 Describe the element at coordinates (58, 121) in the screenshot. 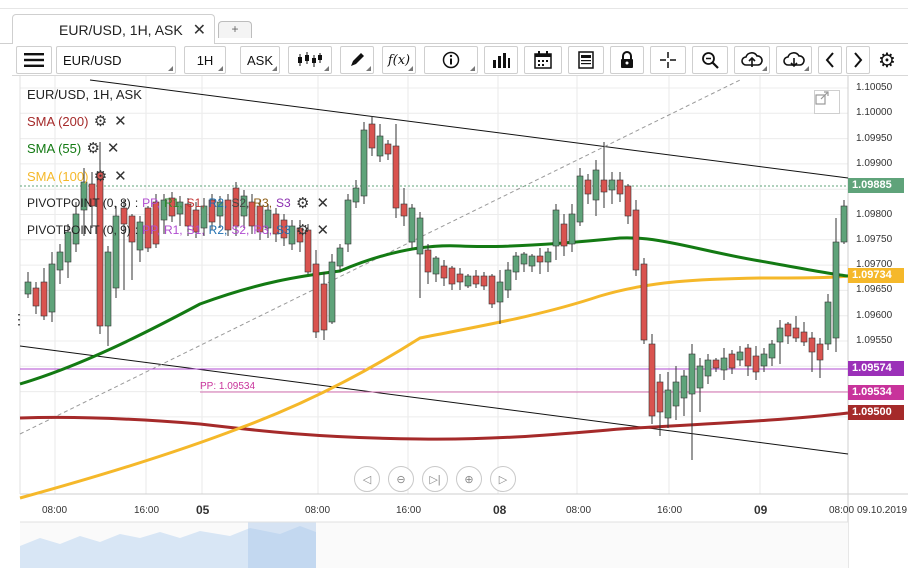

I see `sma200-label: SMA (200)` at that location.